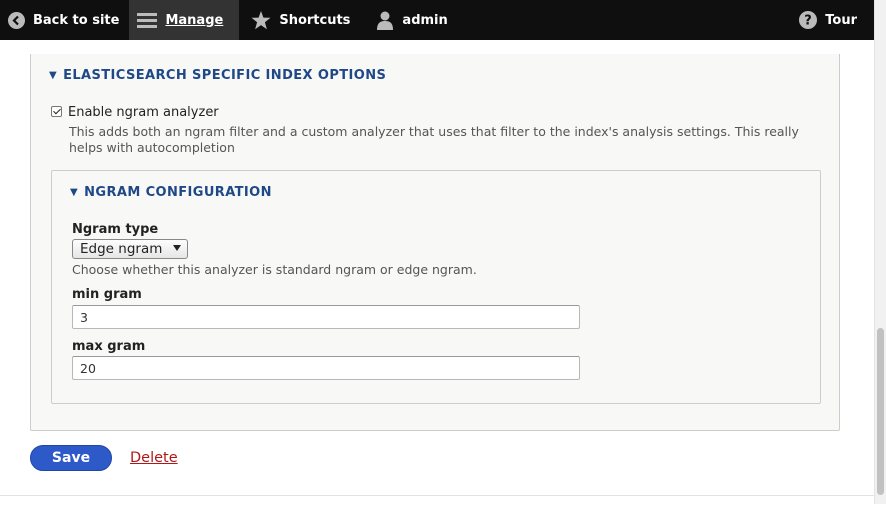 This screenshot has width=886, height=505. Describe the element at coordinates (84, 317) in the screenshot. I see `min-gram-value: 3` at that location.